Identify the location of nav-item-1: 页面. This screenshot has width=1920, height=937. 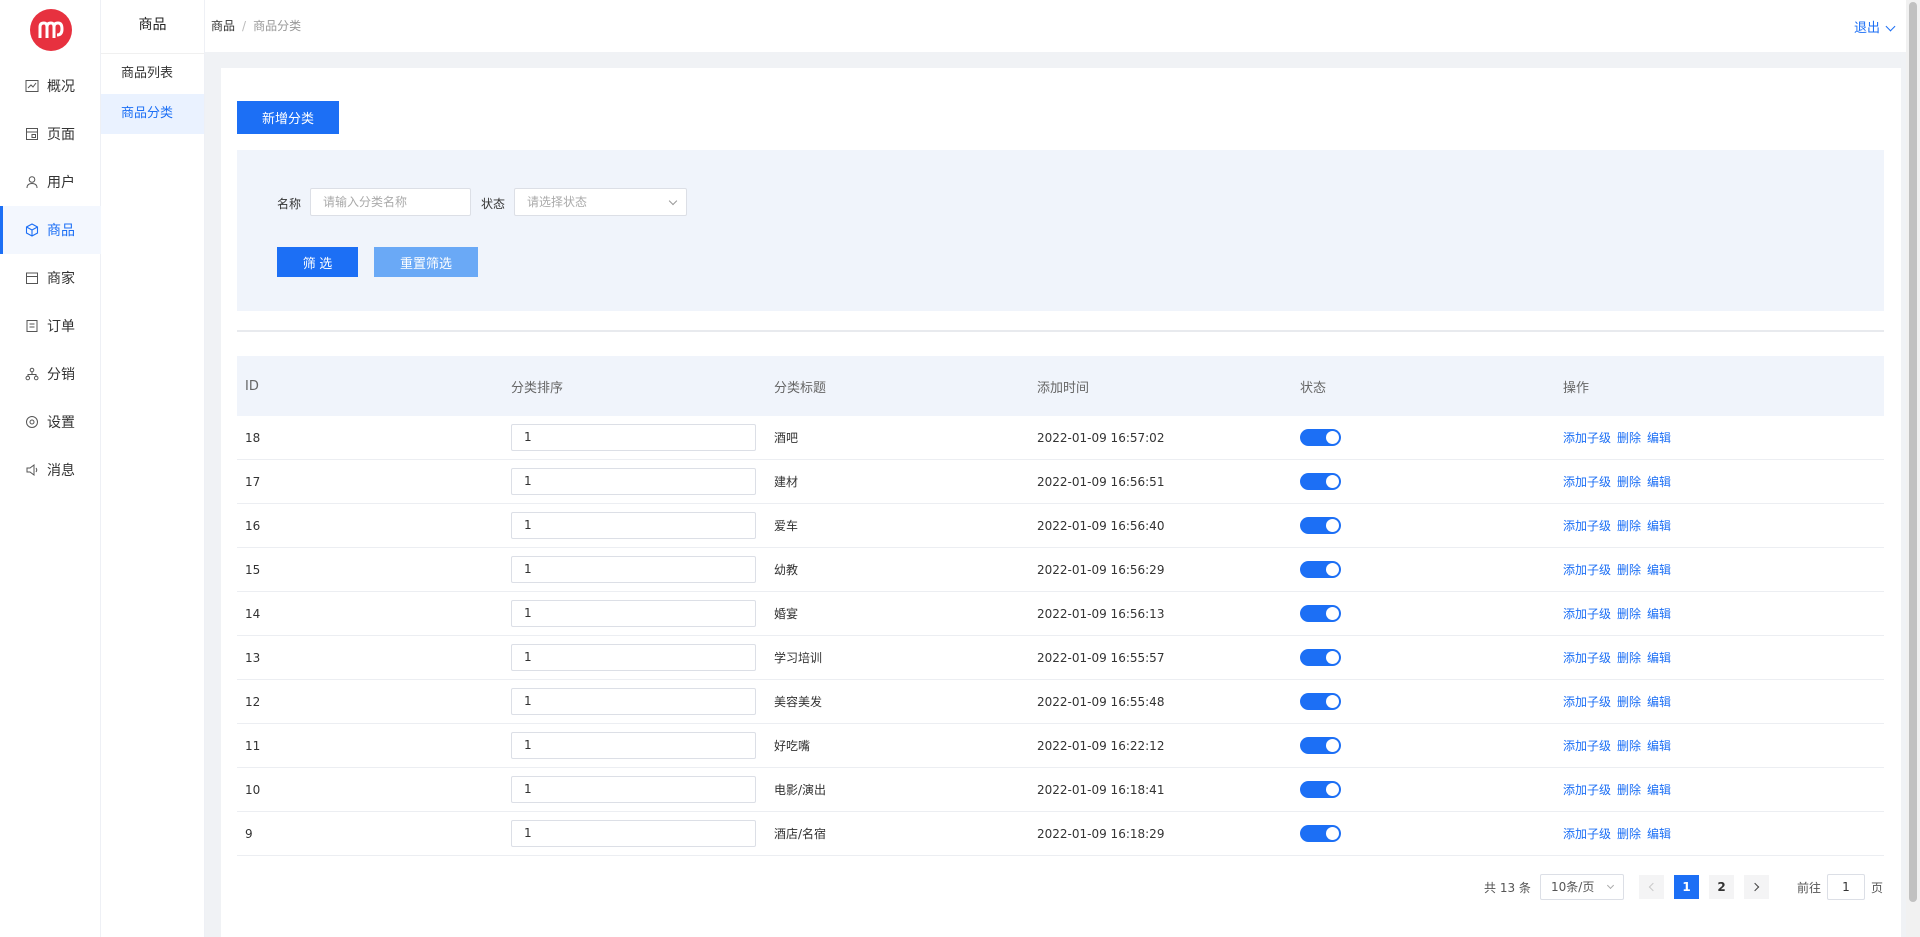
(50, 134).